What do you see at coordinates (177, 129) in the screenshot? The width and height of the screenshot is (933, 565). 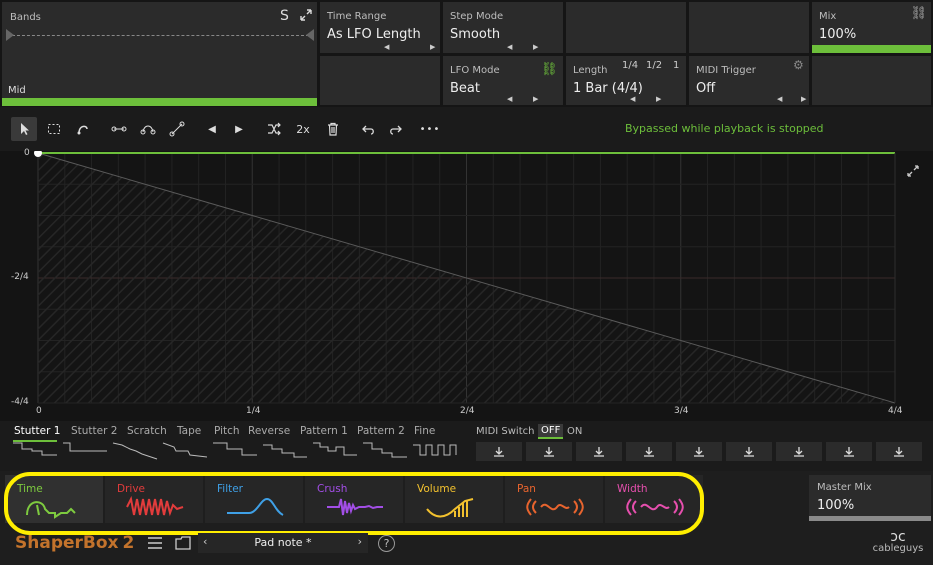 I see `ramp-shape-button` at bounding box center [177, 129].